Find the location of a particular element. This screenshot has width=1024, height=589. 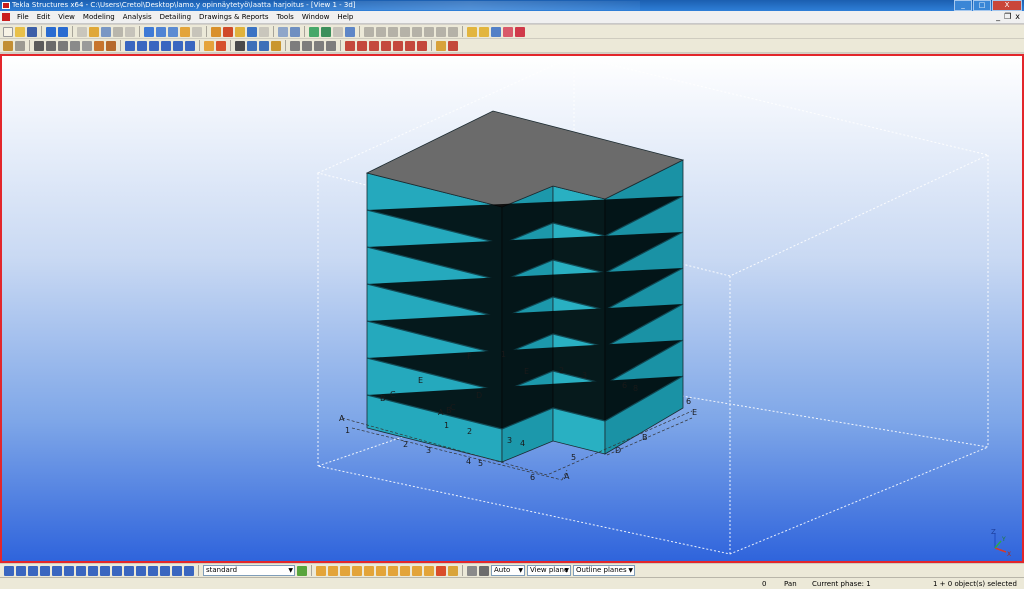

surface-treatment-icon is located at coordinates (331, 45).